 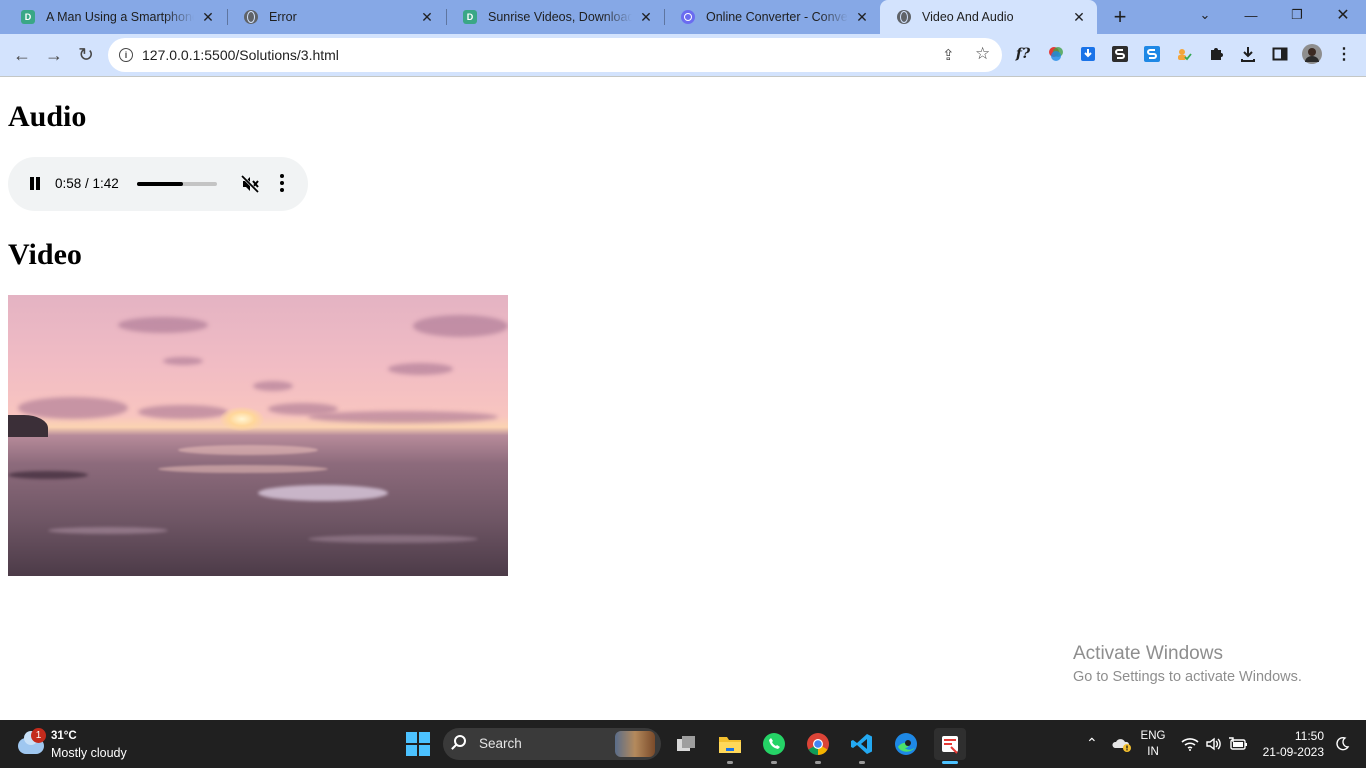 I want to click on start-button, so click(x=418, y=744).